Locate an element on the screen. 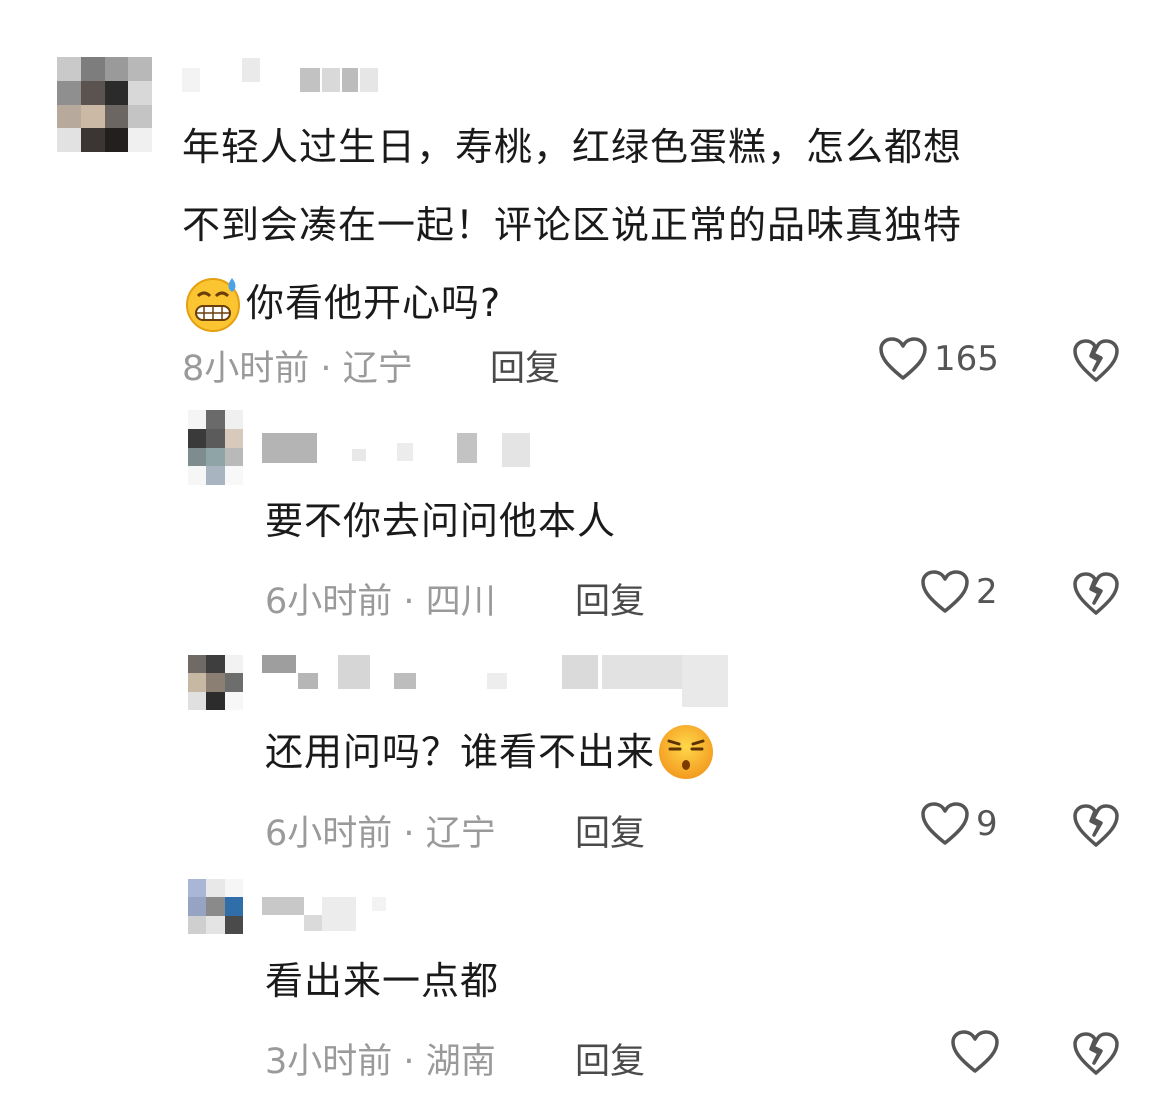  comment-text-line: 你看他开心吗? is located at coordinates (662, 303).